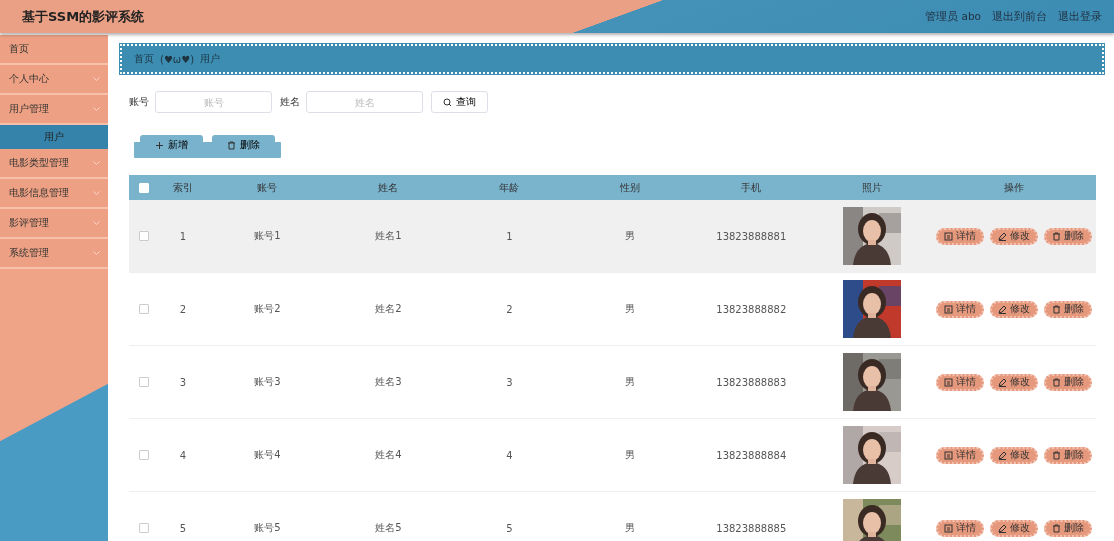  I want to click on plus-icon, so click(159, 145).